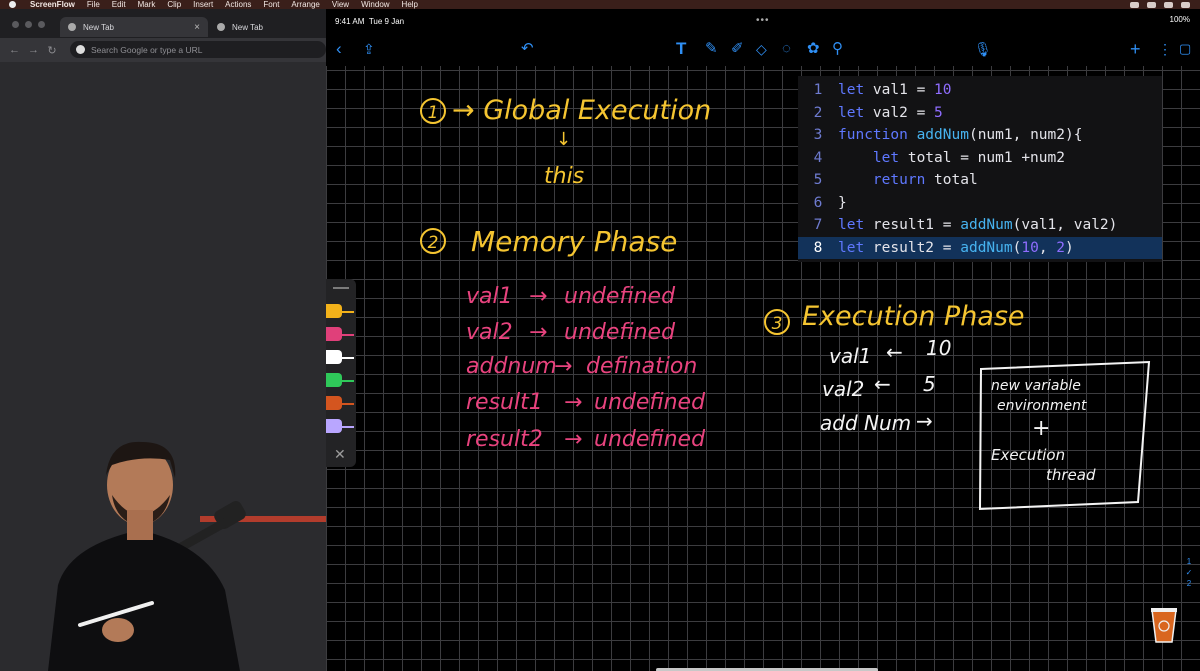 This screenshot has width=1200, height=671. I want to click on status-time: 9:41 AM, so click(350, 21).